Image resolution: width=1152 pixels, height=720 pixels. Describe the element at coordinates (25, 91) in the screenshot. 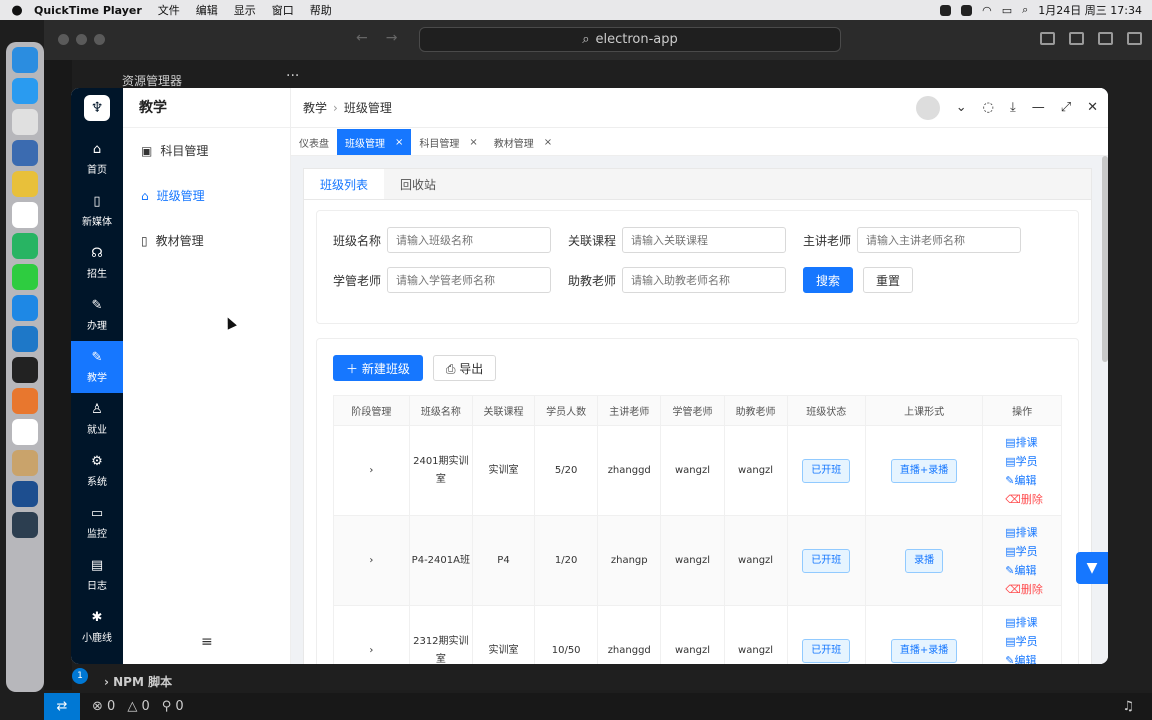

I see `safari-icon` at that location.